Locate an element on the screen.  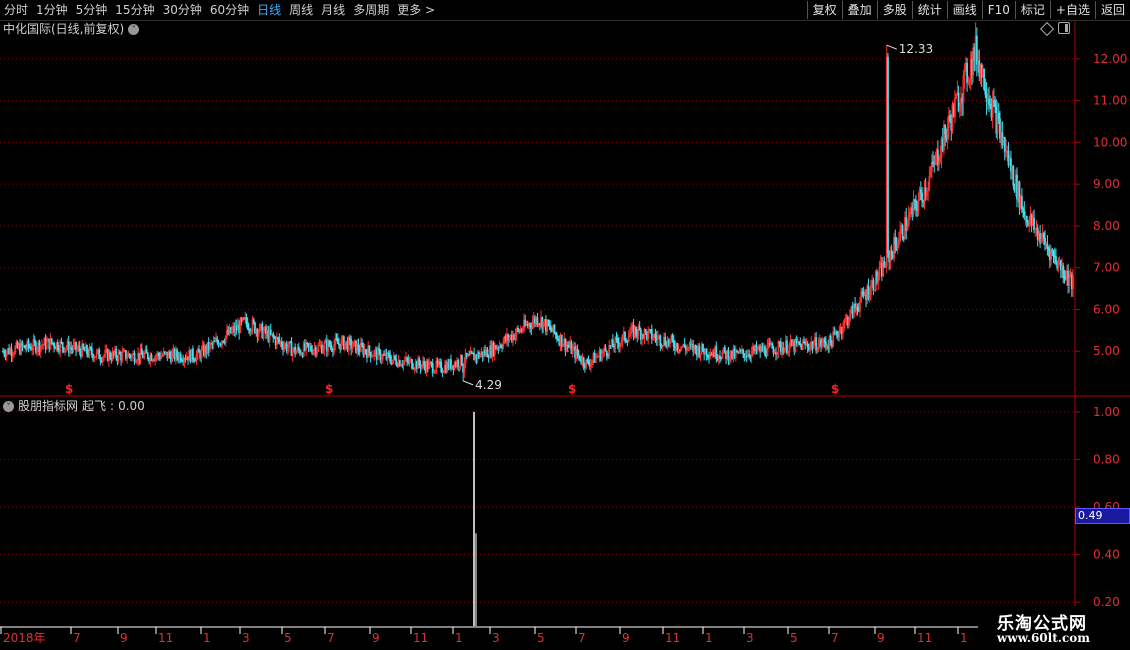
indicator-y-label: 1.00 is located at coordinates (1106, 412).